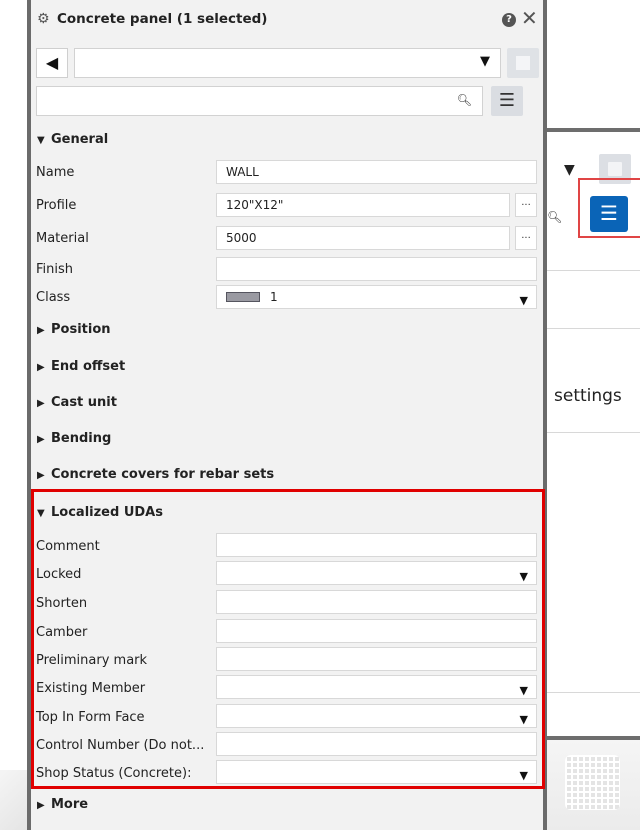  Describe the element at coordinates (588, 396) in the screenshot. I see `settings-label: settings` at that location.